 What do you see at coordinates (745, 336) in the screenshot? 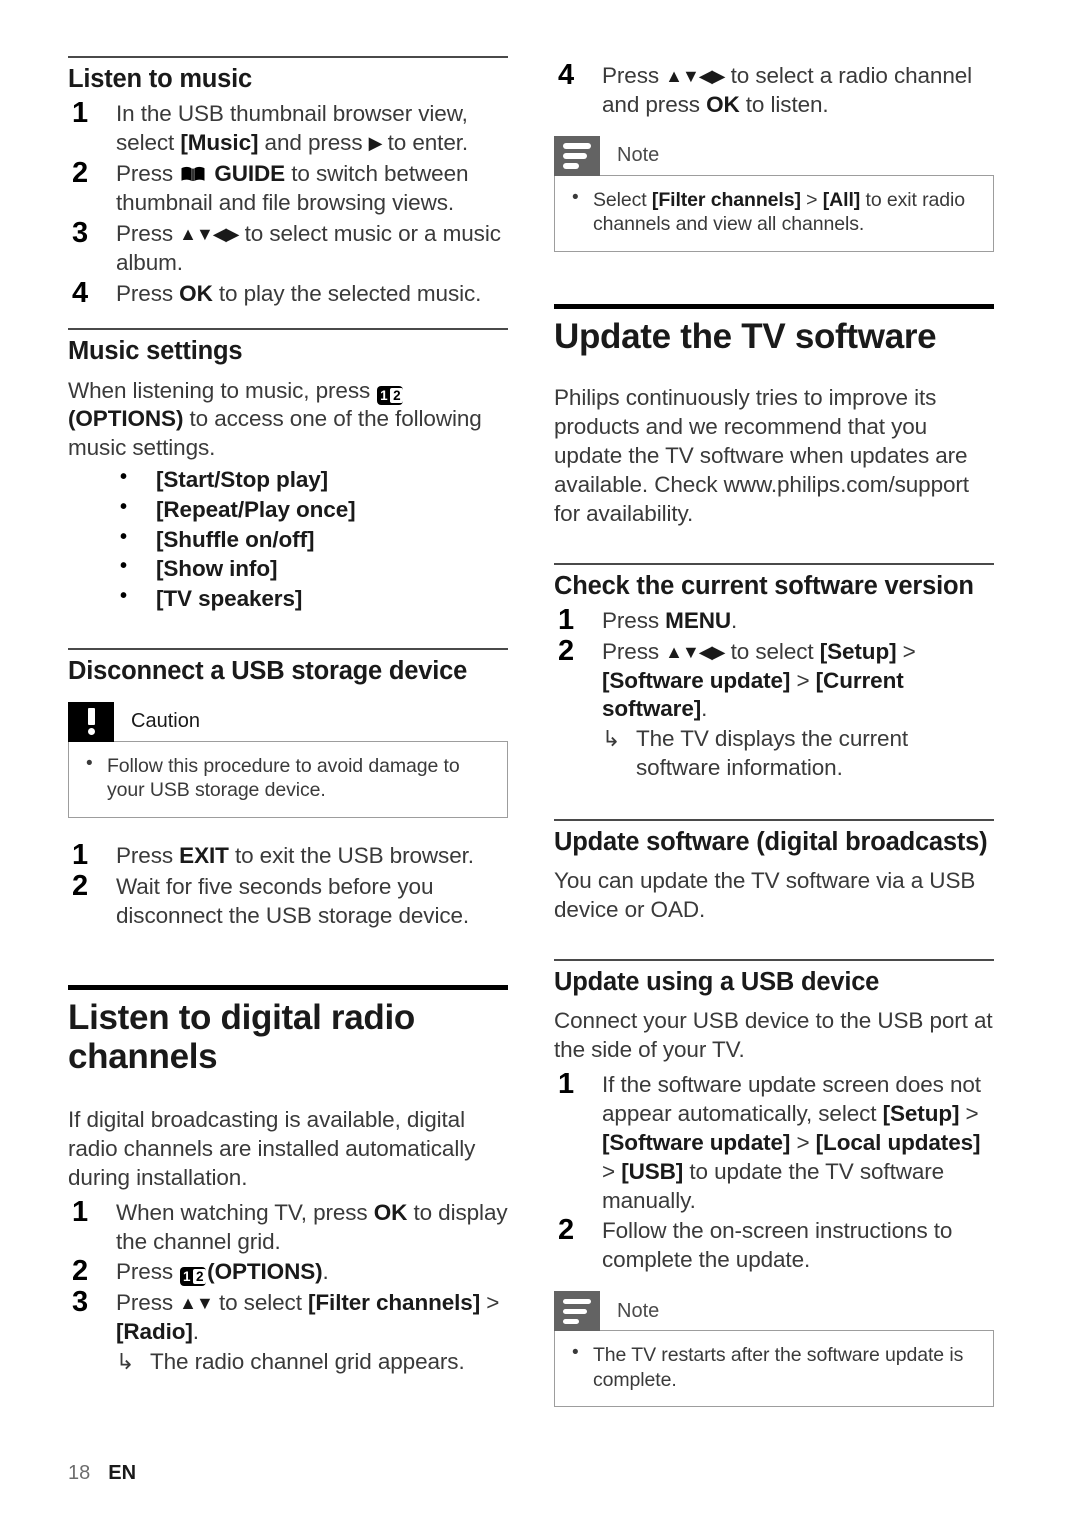
I see `heading-update-tv-software: Update the TV software` at bounding box center [745, 336].